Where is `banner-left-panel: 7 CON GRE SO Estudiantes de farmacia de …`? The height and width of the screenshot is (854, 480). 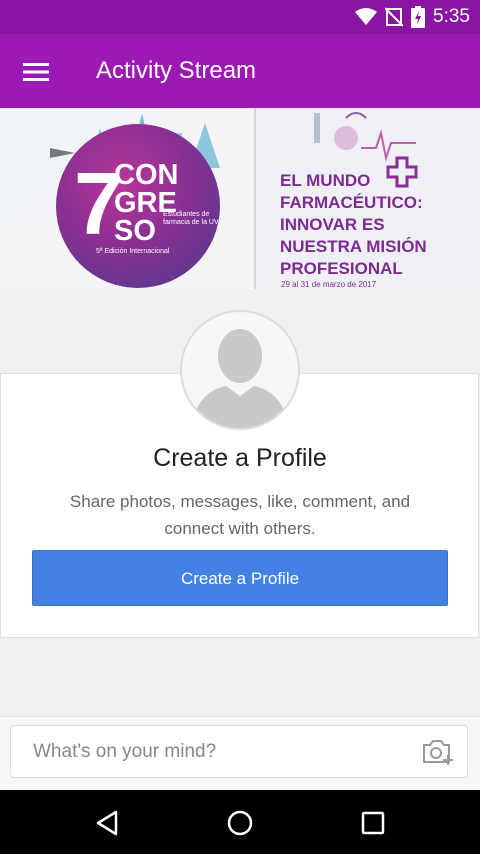 banner-left-panel: 7 CON GRE SO Estudiantes de farmacia de … is located at coordinates (127, 198).